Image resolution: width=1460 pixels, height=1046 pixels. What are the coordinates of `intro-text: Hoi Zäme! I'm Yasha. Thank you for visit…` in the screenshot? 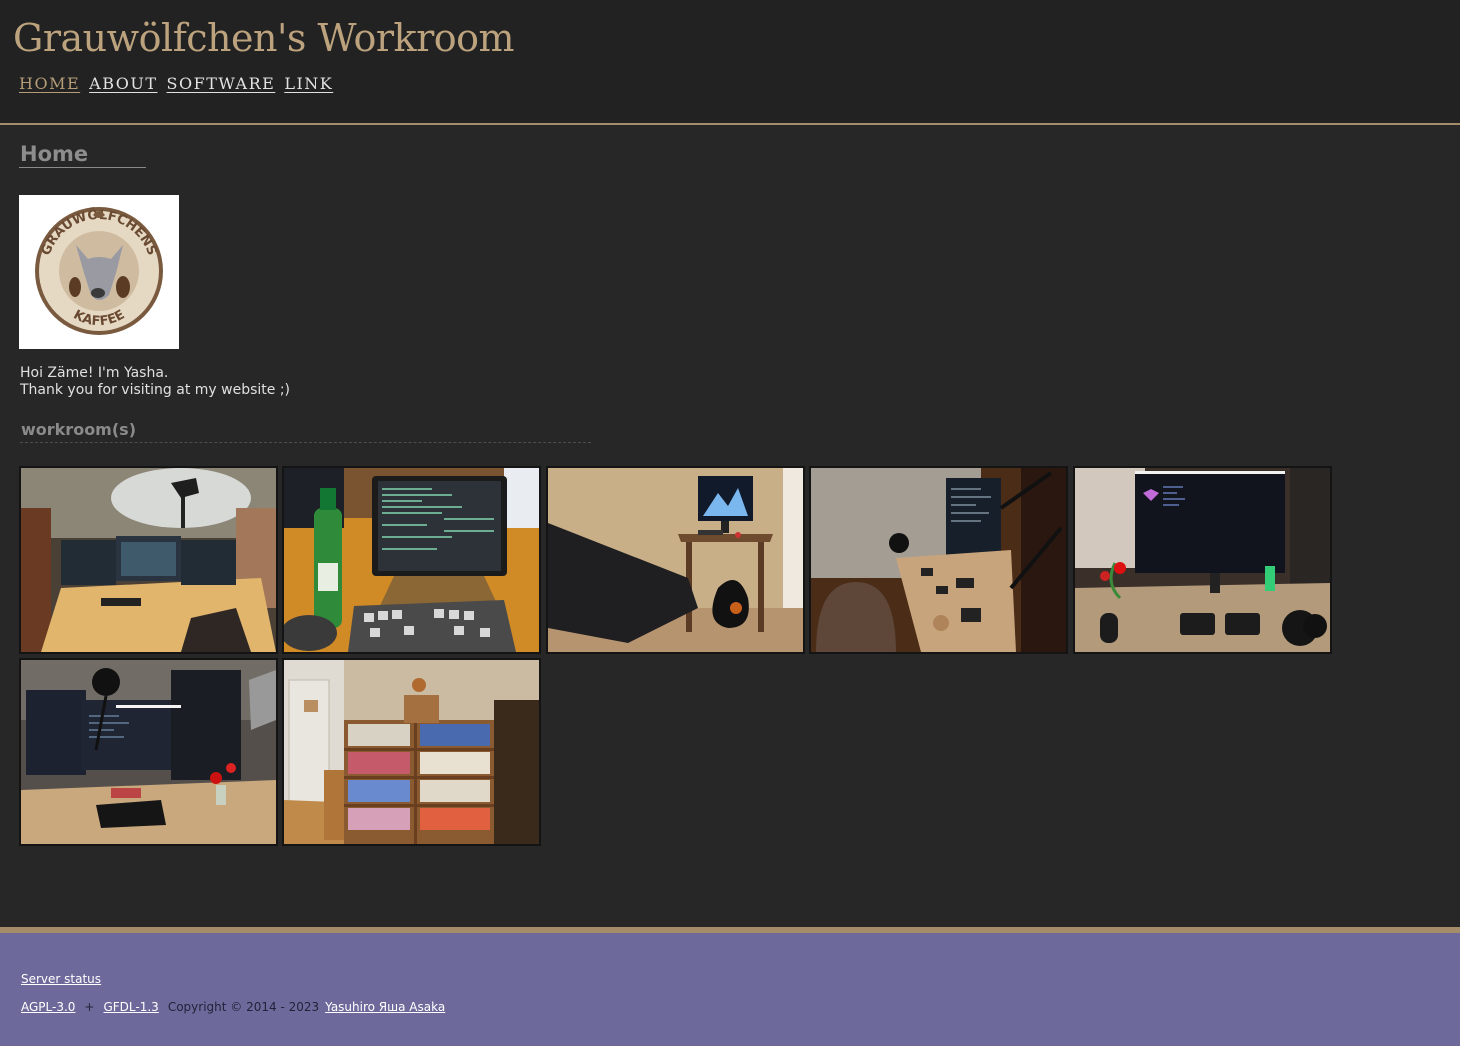 It's located at (155, 382).